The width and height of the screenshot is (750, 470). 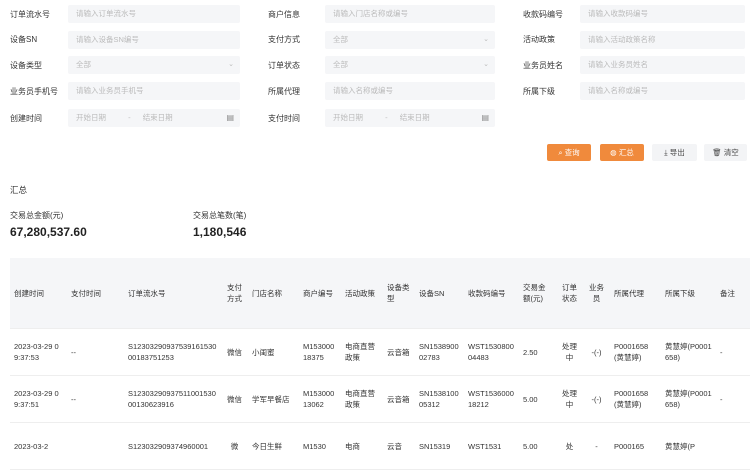 I want to click on qrcode-no-label: 收款码编号, so click(x=543, y=14).